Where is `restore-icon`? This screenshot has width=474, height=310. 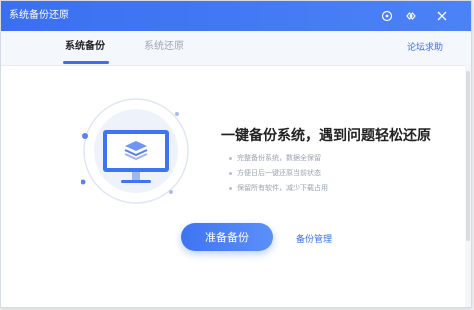
restore-icon is located at coordinates (387, 16).